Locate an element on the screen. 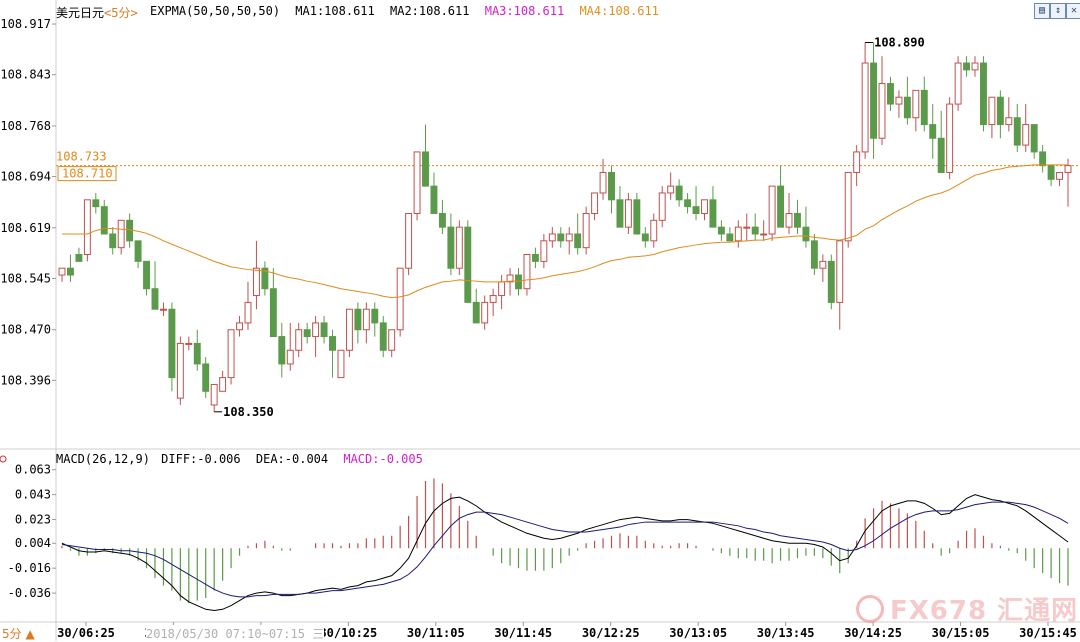 This screenshot has width=1080, height=642. price-tick-label: 108.396 is located at coordinates (25, 380).